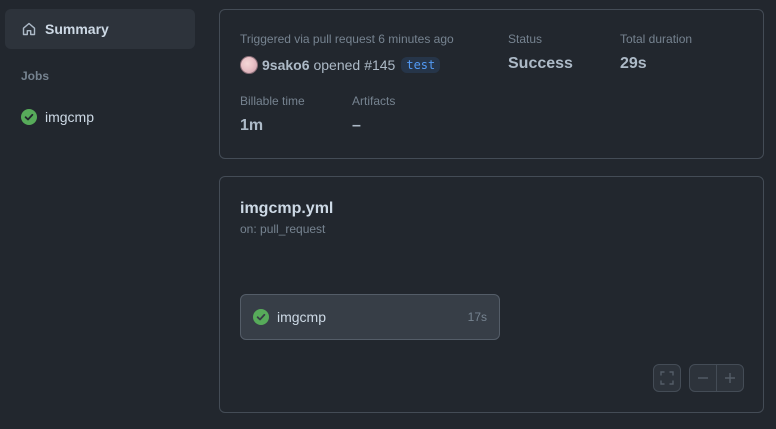 Image resolution: width=776 pixels, height=429 pixels. I want to click on branch-label: test, so click(421, 65).